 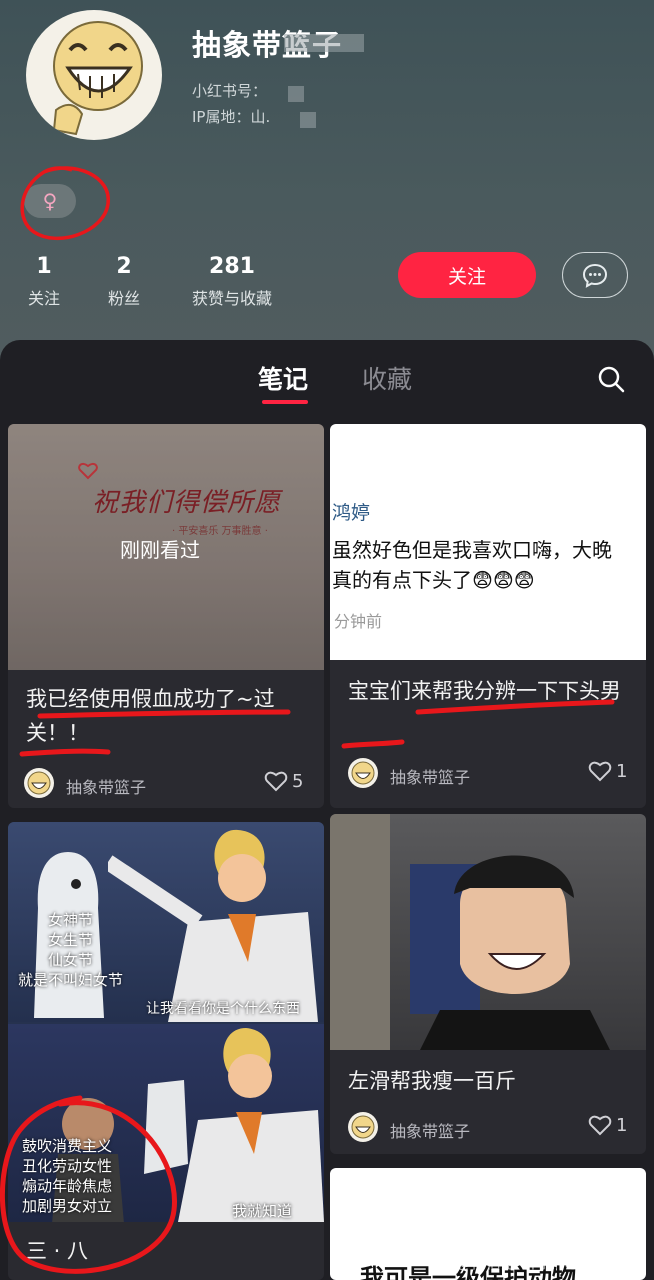 I want to click on tab-active-indicator, so click(x=285, y=402).